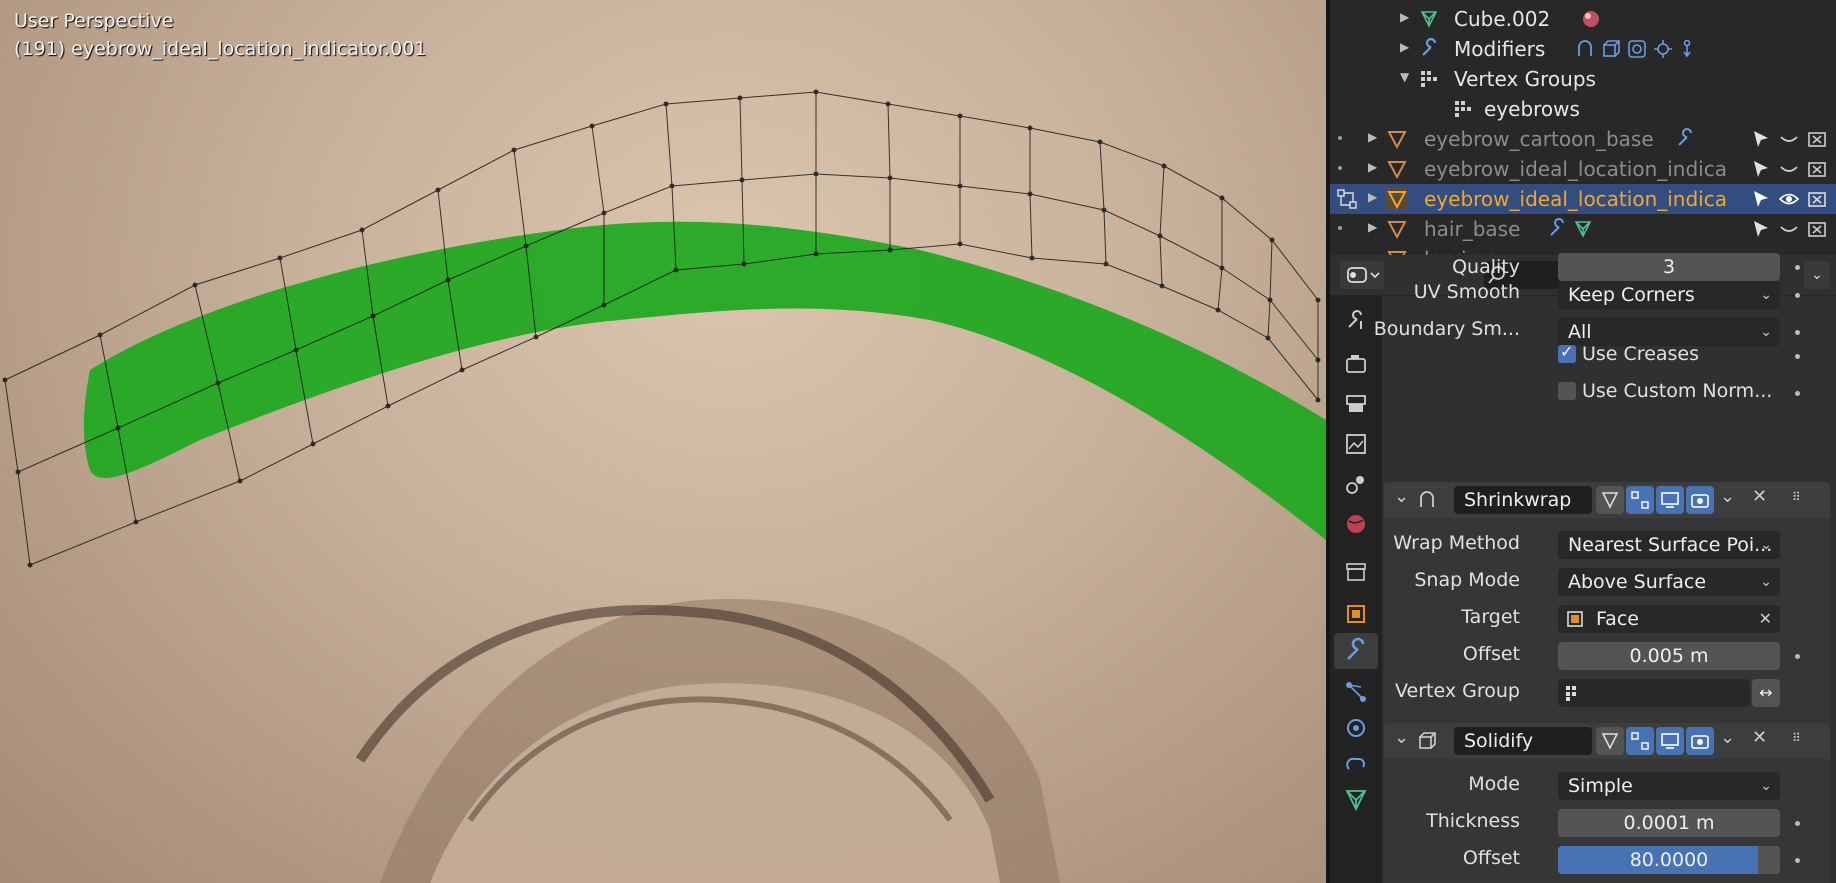  Describe the element at coordinates (1766, 693) in the screenshot. I see `invert-vertex-group-button: ↔` at that location.